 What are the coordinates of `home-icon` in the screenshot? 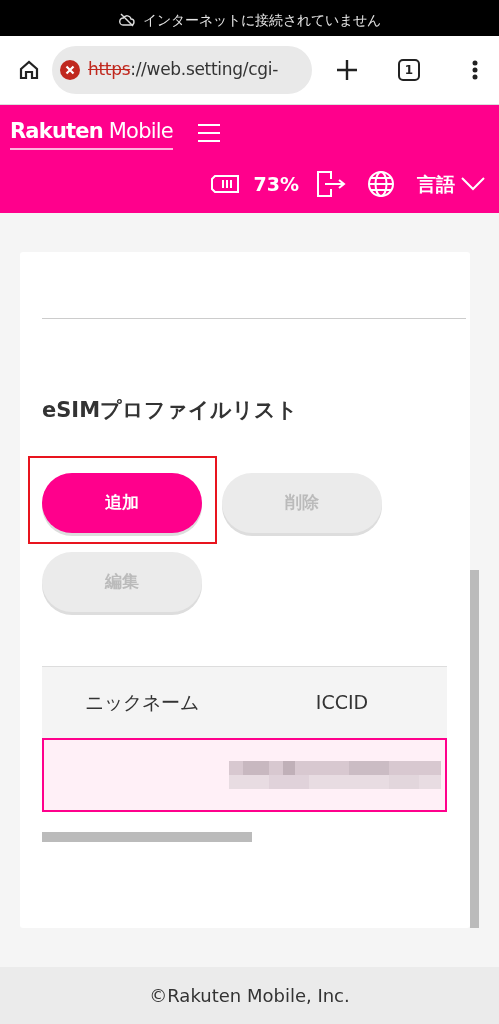 It's located at (29, 70).